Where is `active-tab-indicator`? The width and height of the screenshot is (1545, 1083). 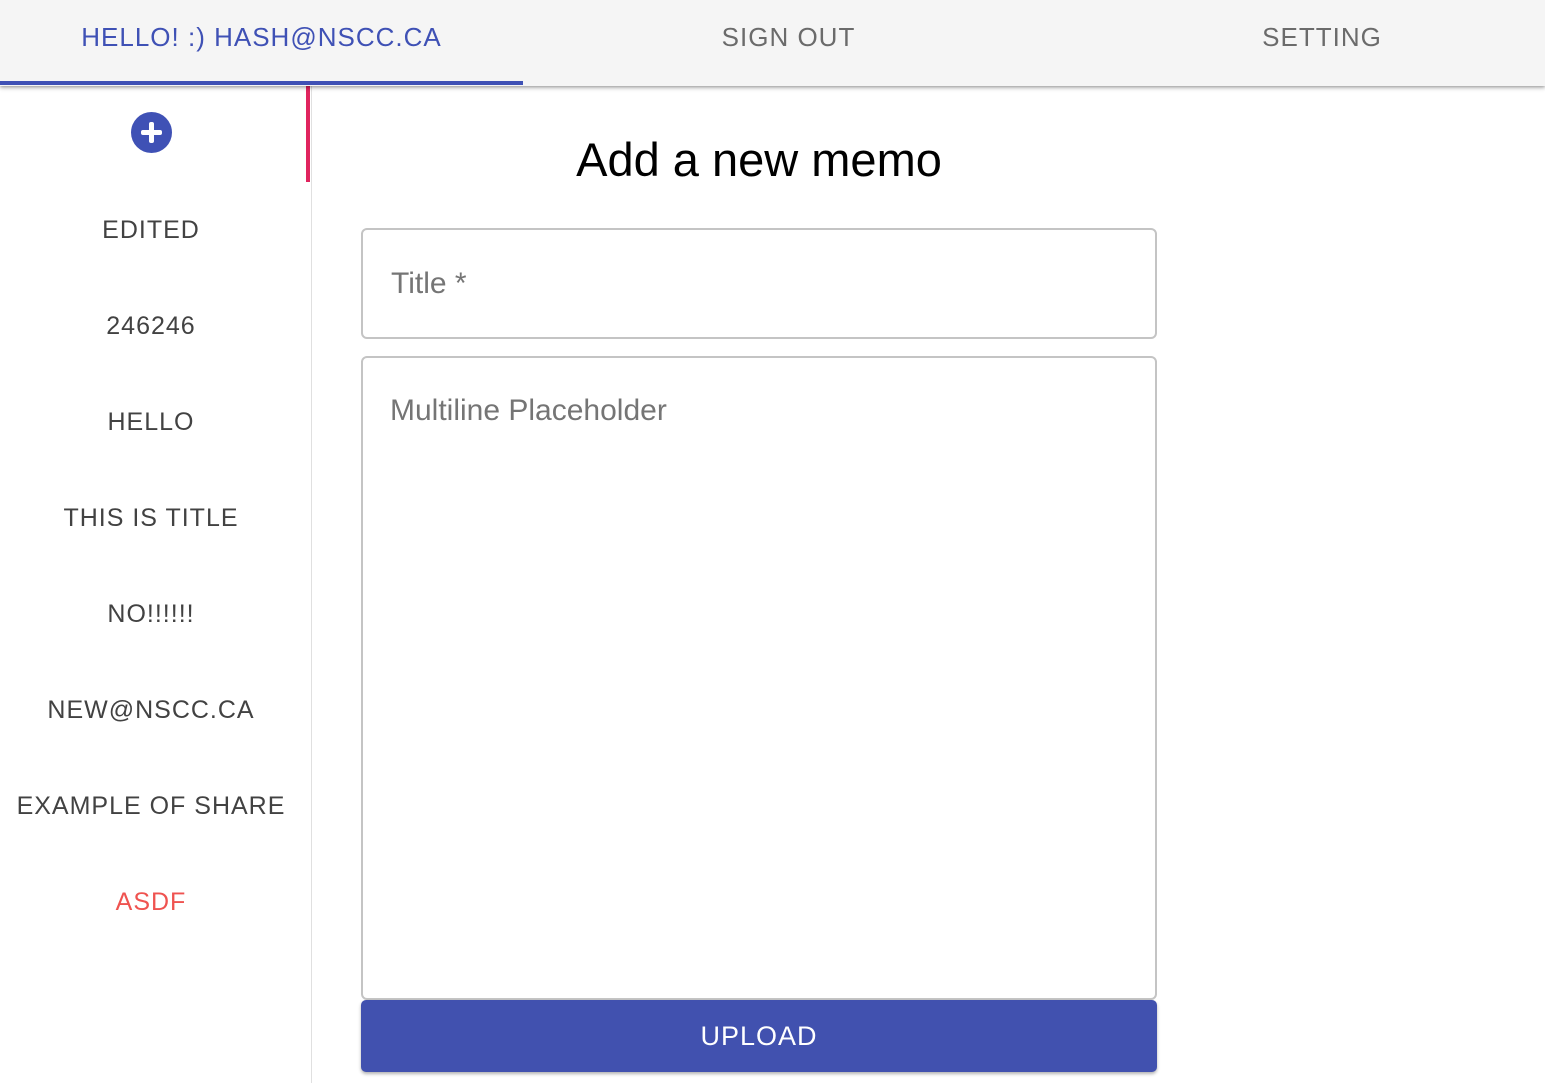 active-tab-indicator is located at coordinates (261, 83).